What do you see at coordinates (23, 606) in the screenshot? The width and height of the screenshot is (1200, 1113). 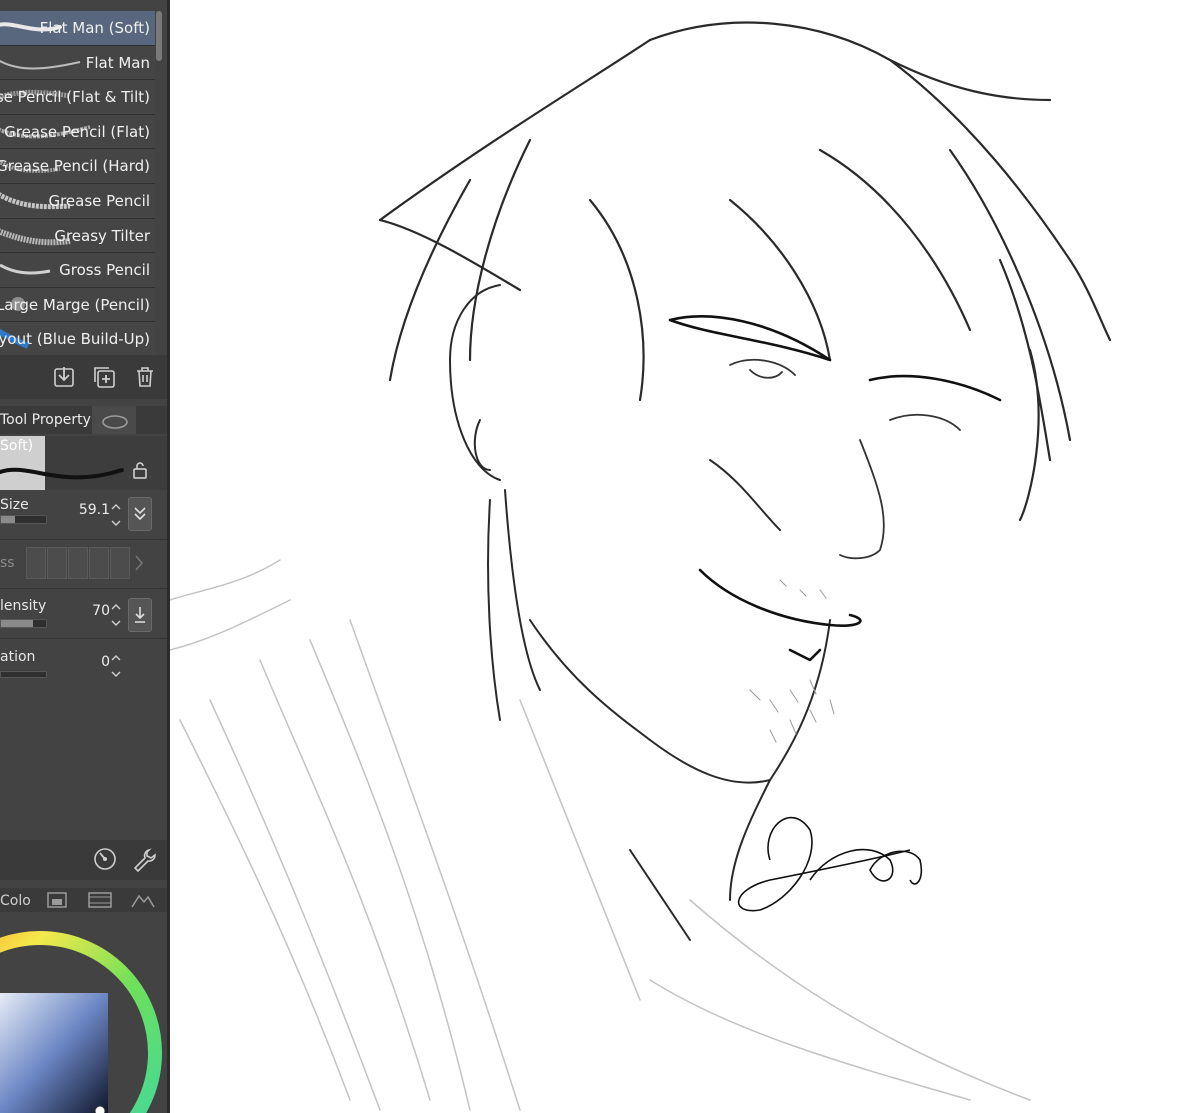 I see `density-label: lensity` at bounding box center [23, 606].